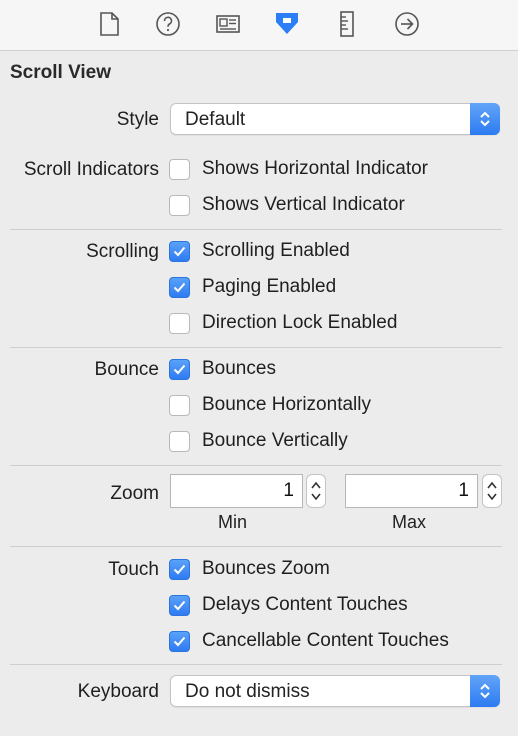  What do you see at coordinates (168, 24) in the screenshot?
I see `quick-help-icon` at bounding box center [168, 24].